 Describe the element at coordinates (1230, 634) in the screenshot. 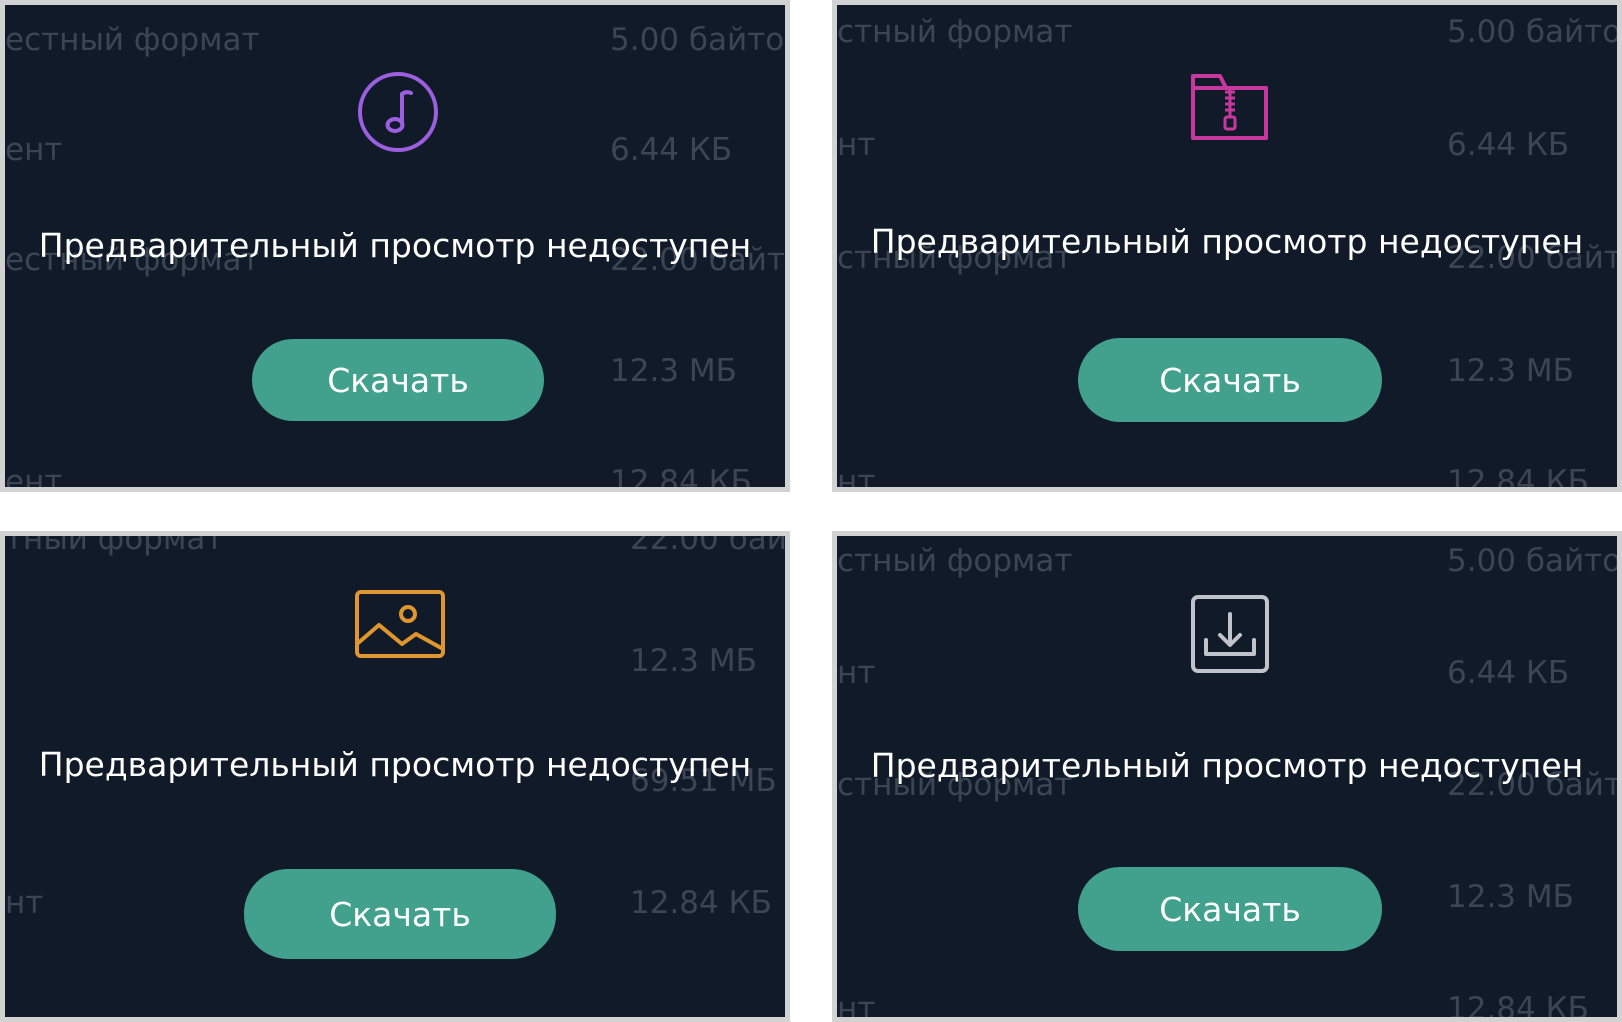

I see `download-icon` at that location.